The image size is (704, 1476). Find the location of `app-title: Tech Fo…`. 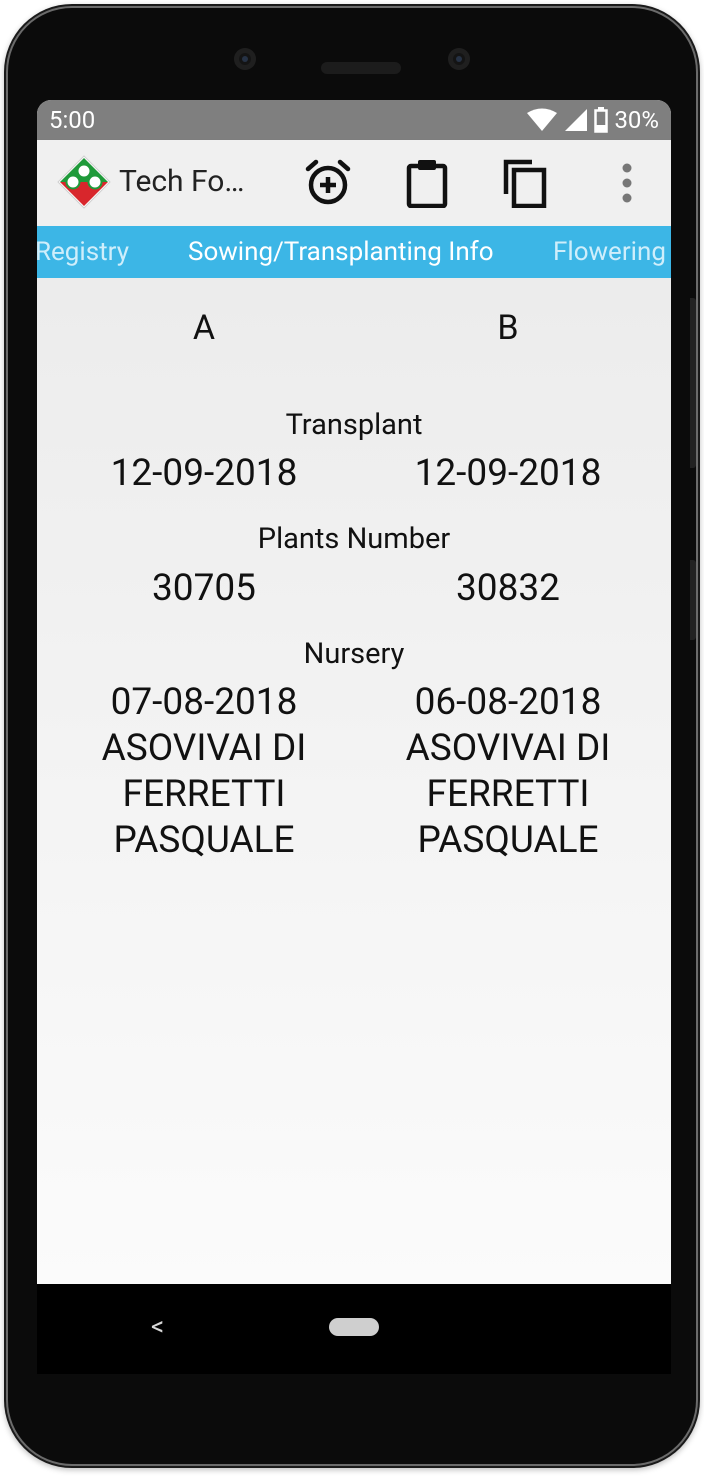

app-title: Tech Fo… is located at coordinates (182, 181).